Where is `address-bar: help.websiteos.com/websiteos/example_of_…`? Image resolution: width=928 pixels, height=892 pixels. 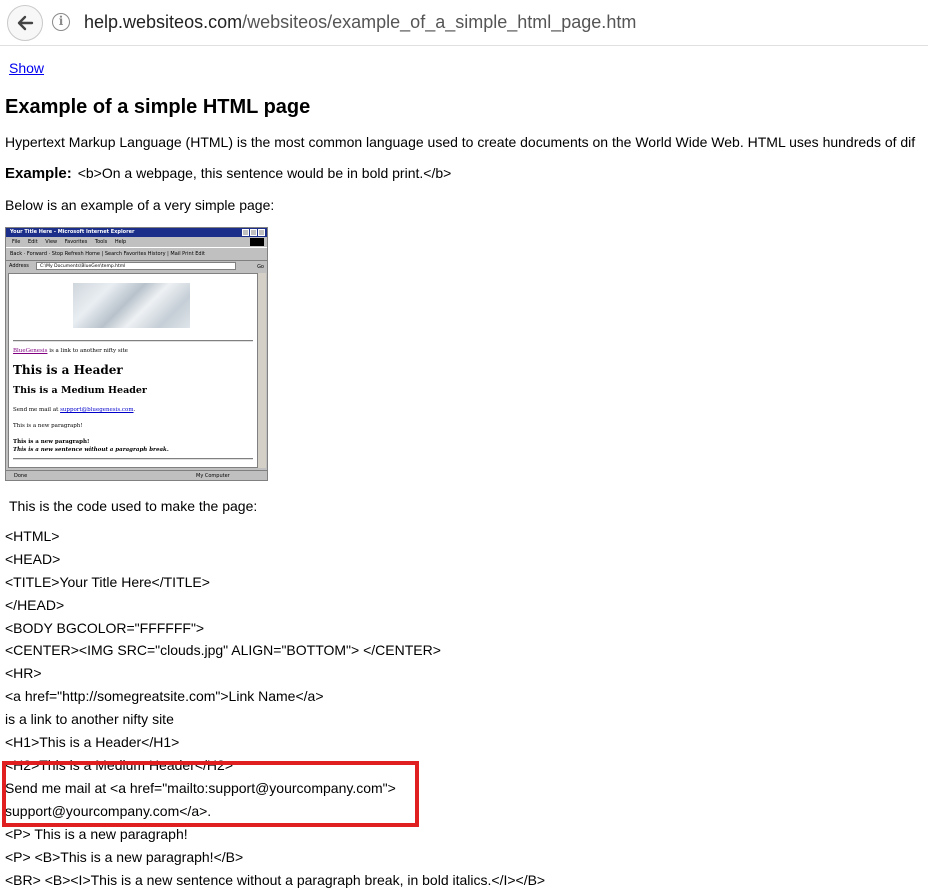 address-bar: help.websiteos.com/websiteos/example_of_… is located at coordinates (360, 22).